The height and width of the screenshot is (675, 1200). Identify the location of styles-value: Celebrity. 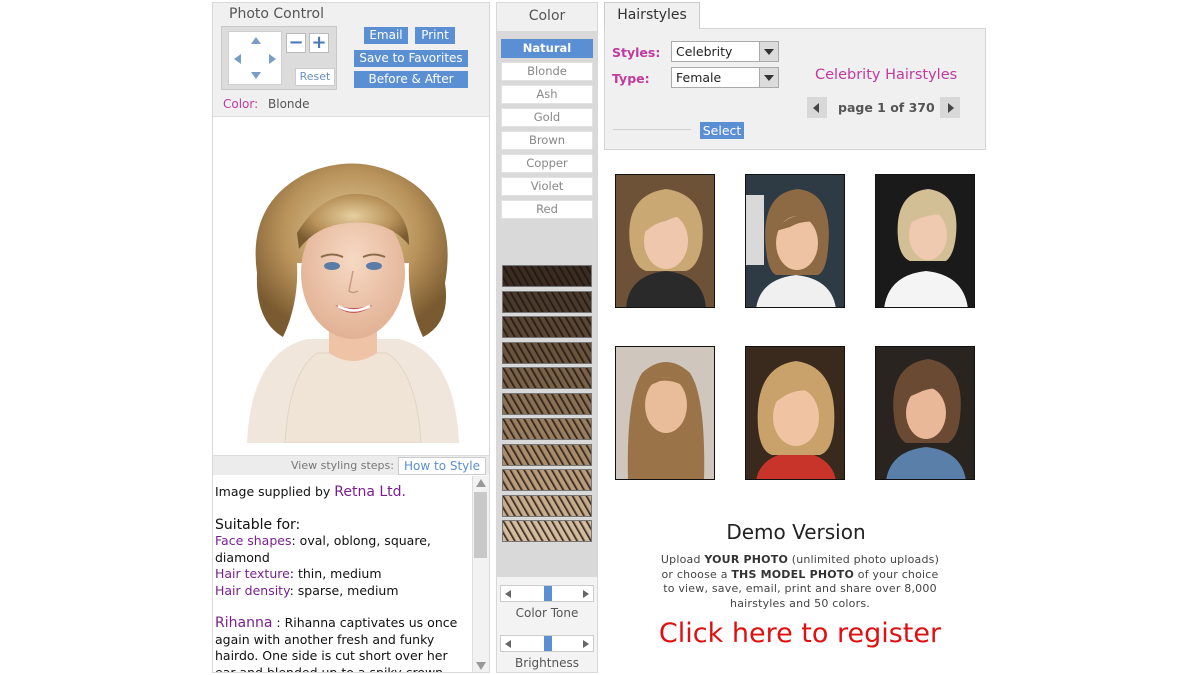
(704, 51).